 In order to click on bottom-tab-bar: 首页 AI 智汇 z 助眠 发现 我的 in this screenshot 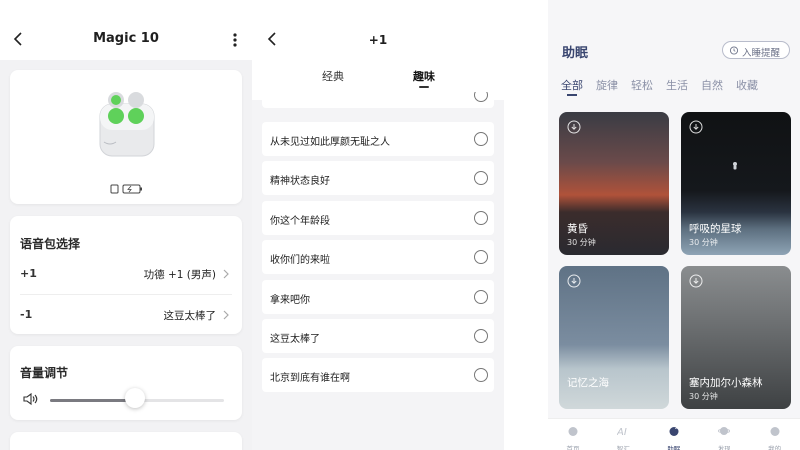, I will do `click(674, 434)`.